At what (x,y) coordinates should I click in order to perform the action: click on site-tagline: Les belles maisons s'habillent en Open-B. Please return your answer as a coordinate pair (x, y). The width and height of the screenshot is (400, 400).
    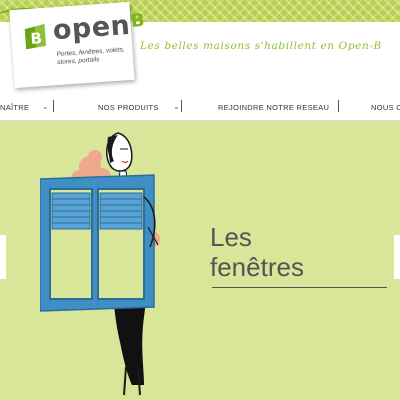
    Looking at the image, I should click on (261, 46).